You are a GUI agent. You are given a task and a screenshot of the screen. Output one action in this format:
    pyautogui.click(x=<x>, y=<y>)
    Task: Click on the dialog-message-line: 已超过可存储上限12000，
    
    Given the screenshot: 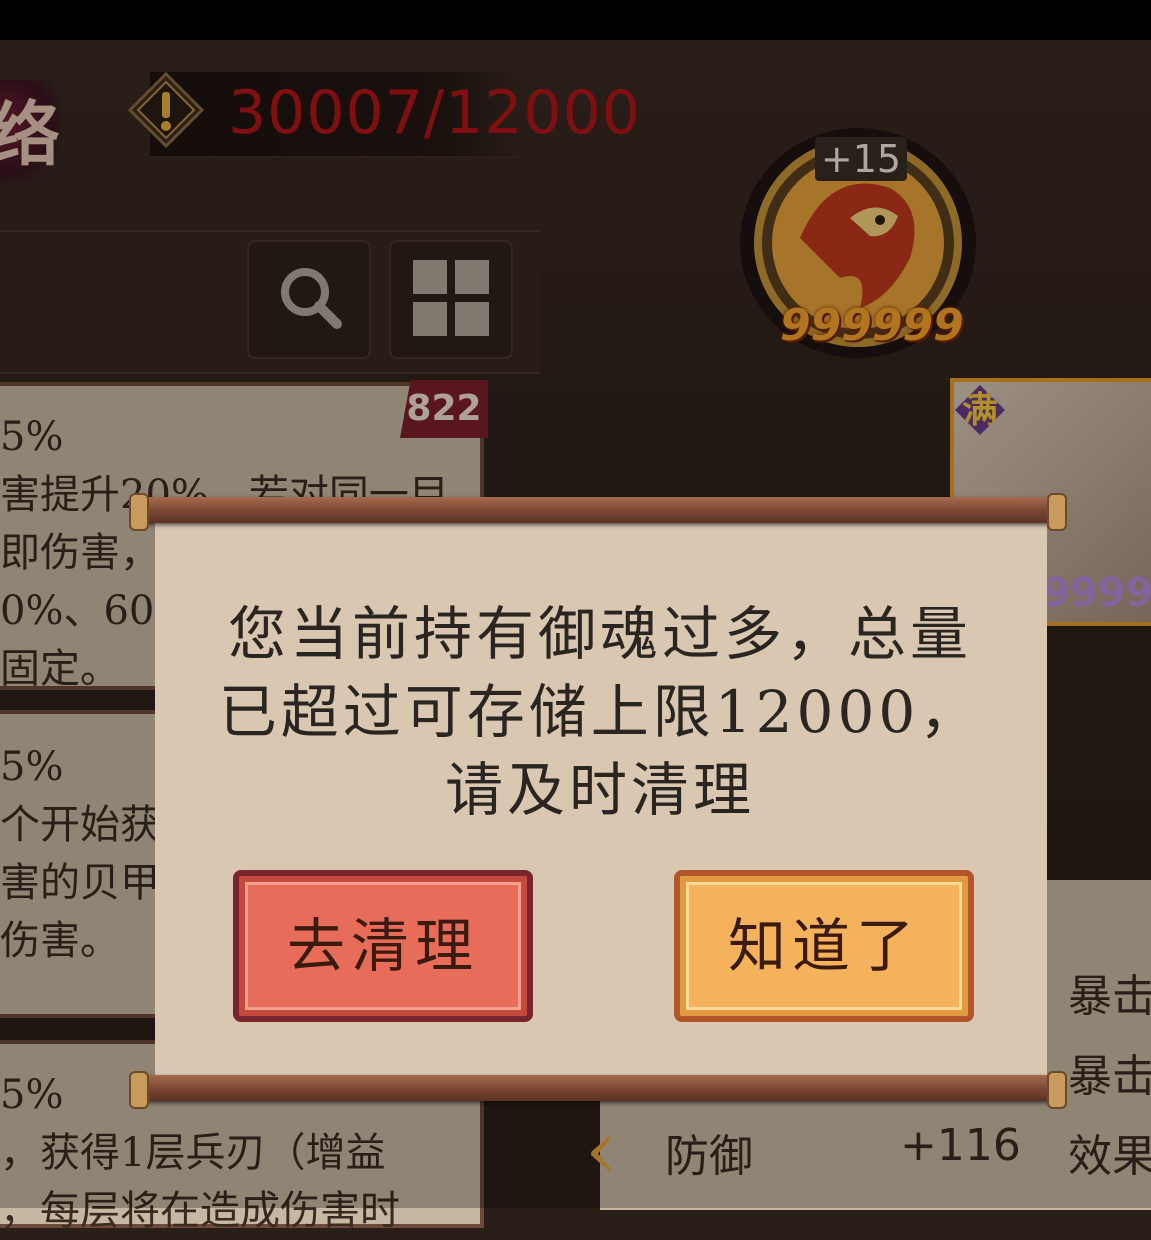 What is the action you would take?
    pyautogui.click(x=600, y=712)
    